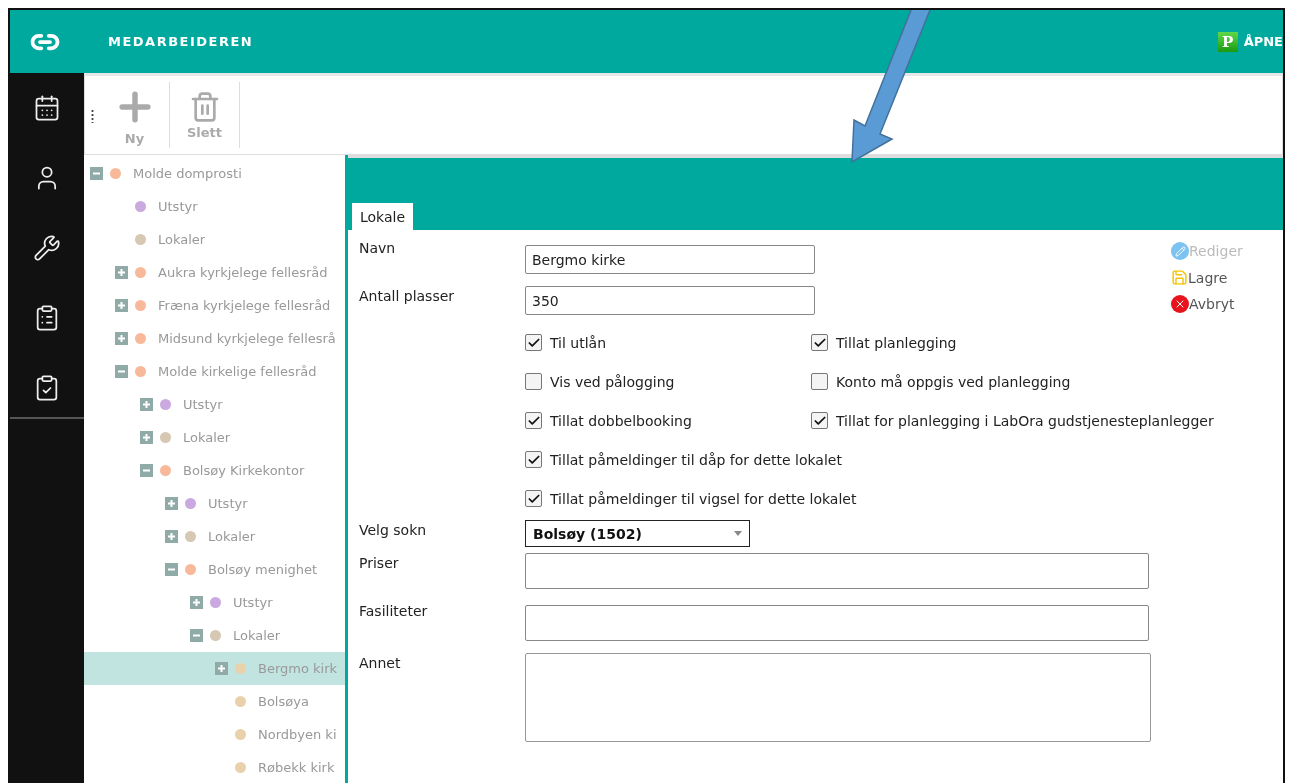 The image size is (1291, 783). Describe the element at coordinates (263, 569) in the screenshot. I see `tree-label: Bolsøy menighet` at that location.